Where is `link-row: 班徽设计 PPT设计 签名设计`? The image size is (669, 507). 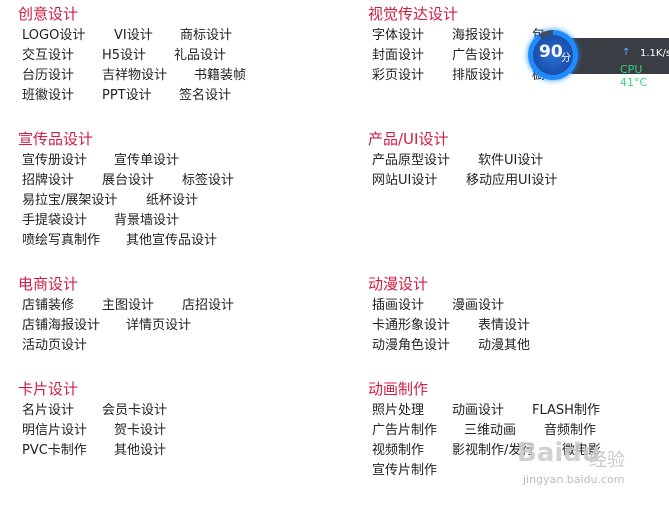 link-row: 班徽设计 PPT设计 签名设计 is located at coordinates (185, 96).